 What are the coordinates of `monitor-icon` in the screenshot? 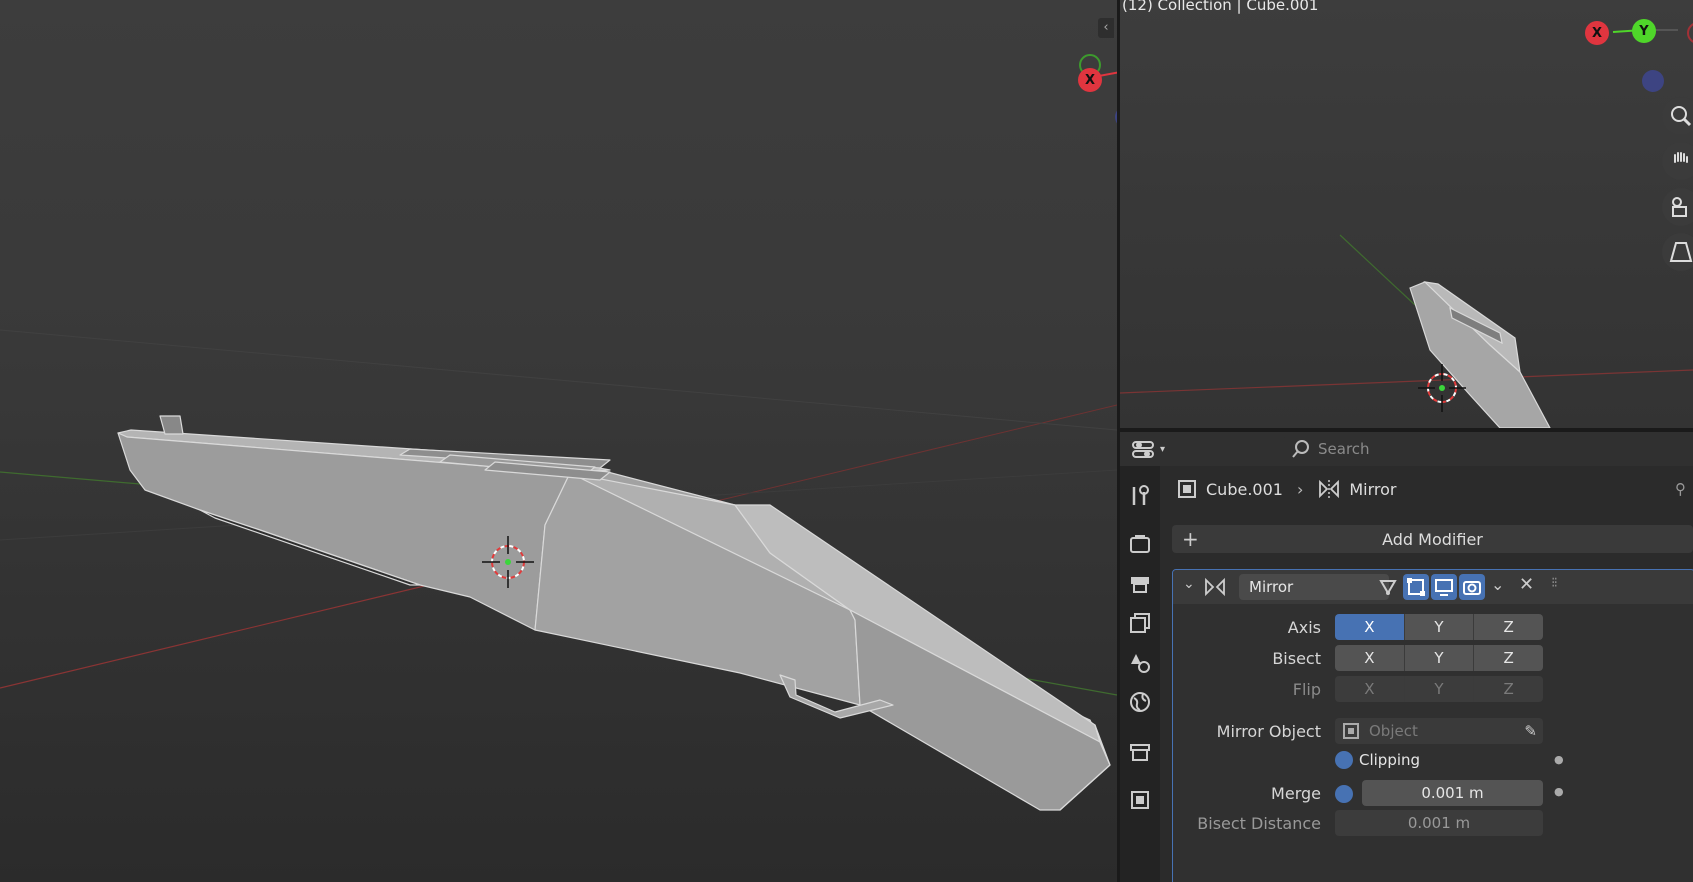 It's located at (1444, 587).